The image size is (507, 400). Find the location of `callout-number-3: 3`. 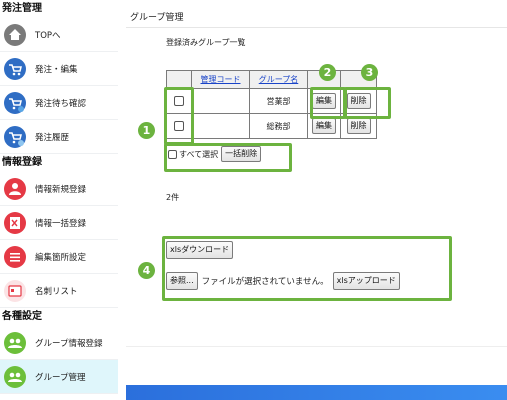

callout-number-3: 3 is located at coordinates (369, 72).